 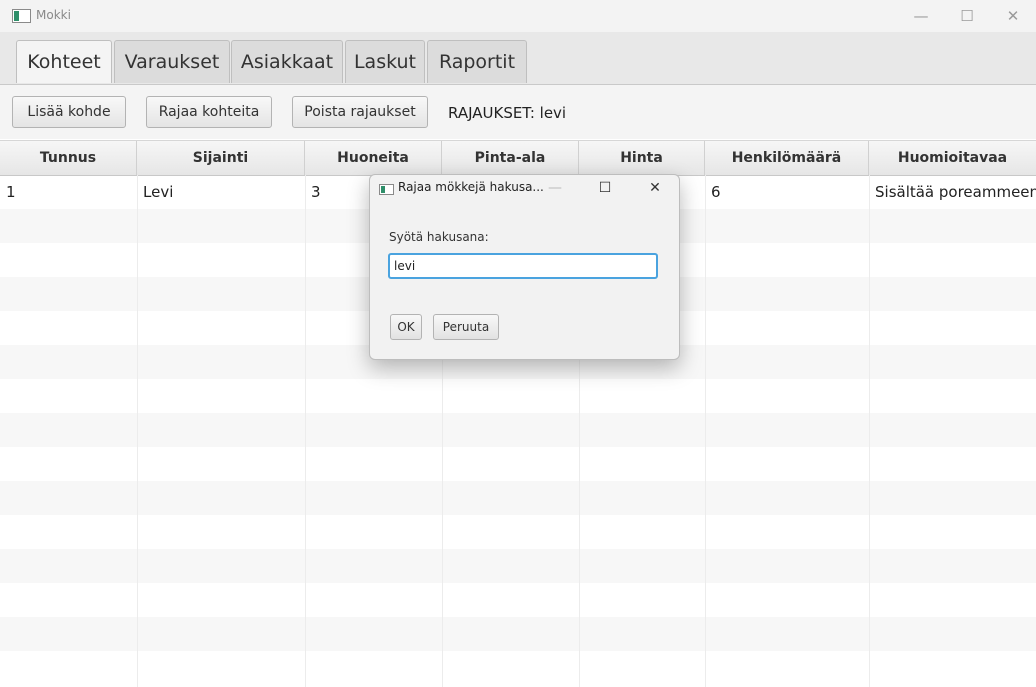 I want to click on minimize-button: —, so click(x=921, y=16).